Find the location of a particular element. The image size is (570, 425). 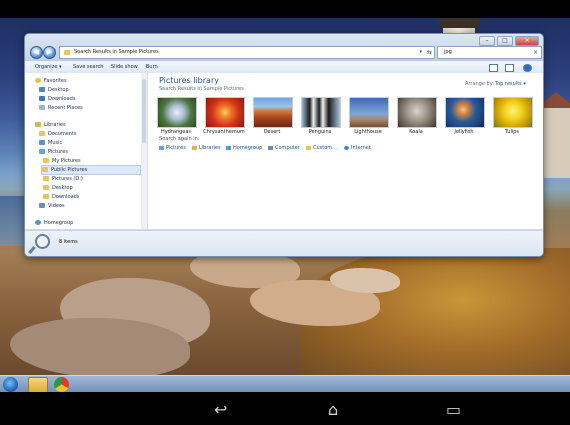

thumbnail-hydrangeas: Hydrangeas is located at coordinates (177, 116).